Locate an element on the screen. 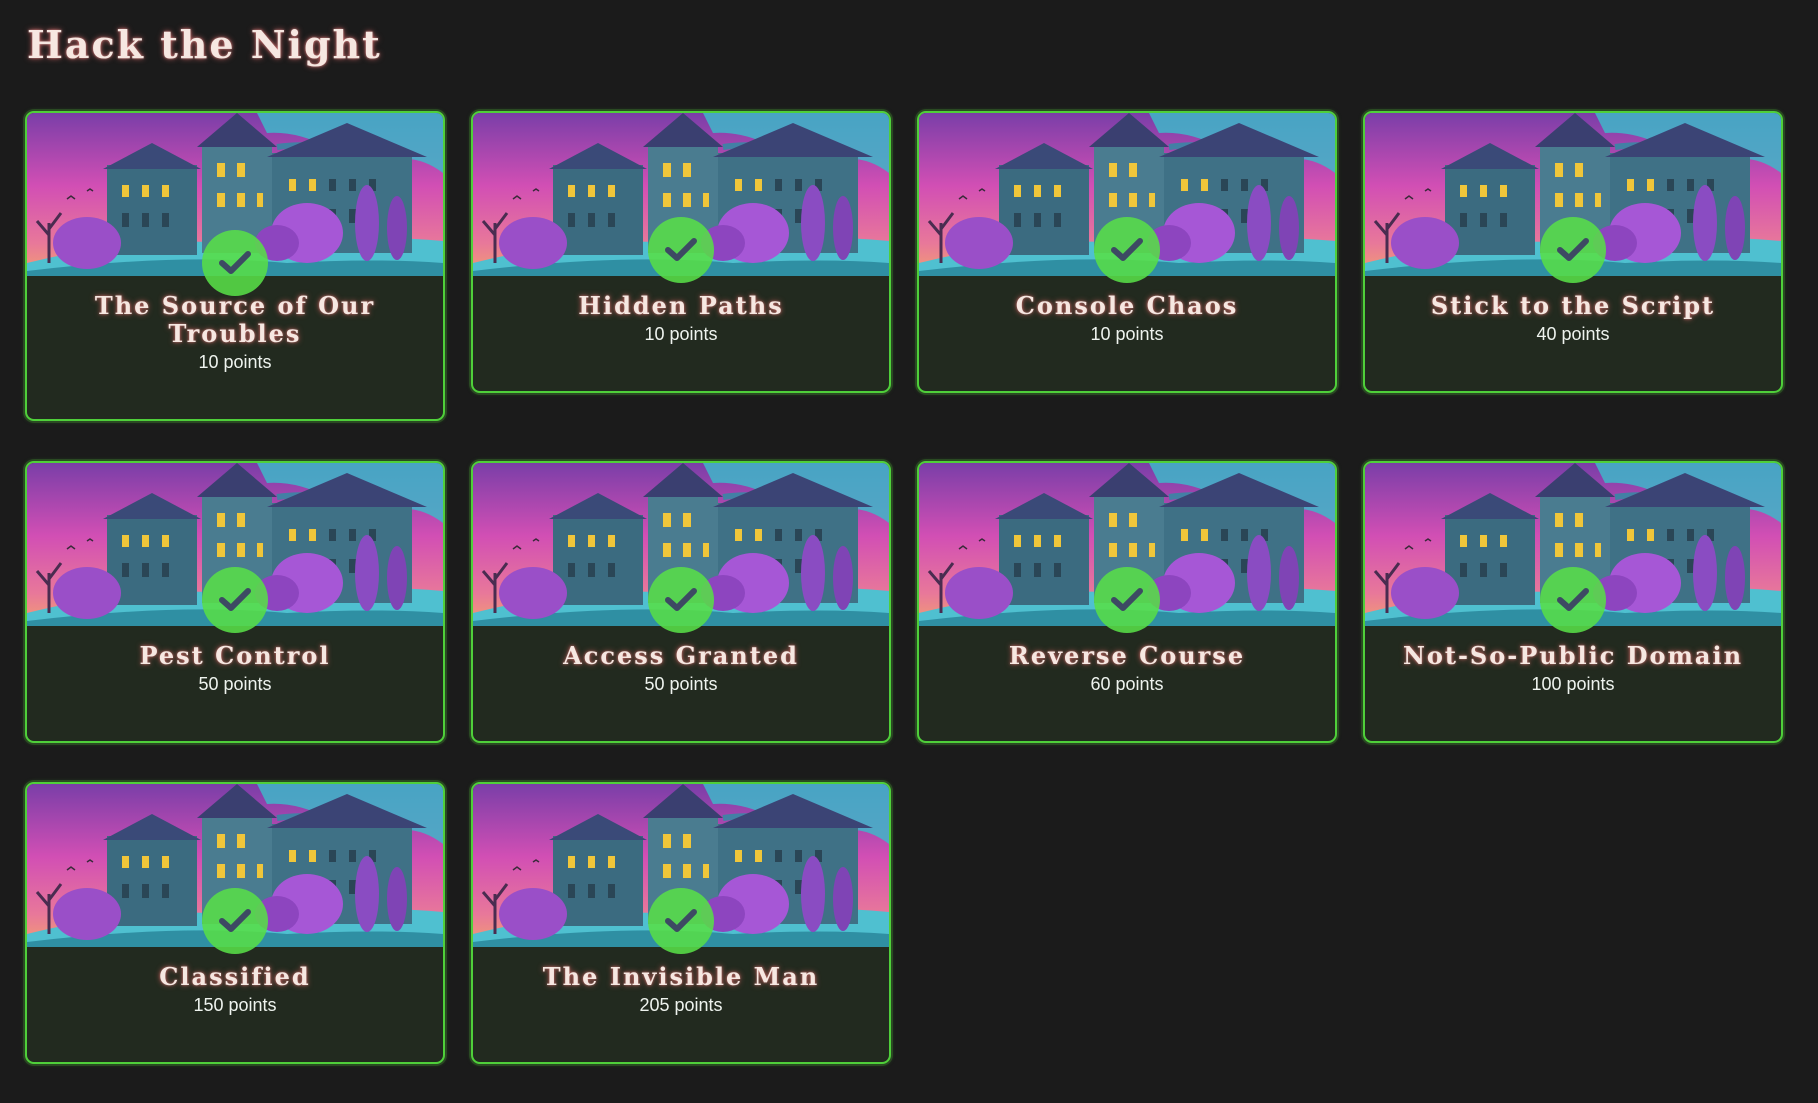  challenge-card: Pest Control 50 points is located at coordinates (235, 602).